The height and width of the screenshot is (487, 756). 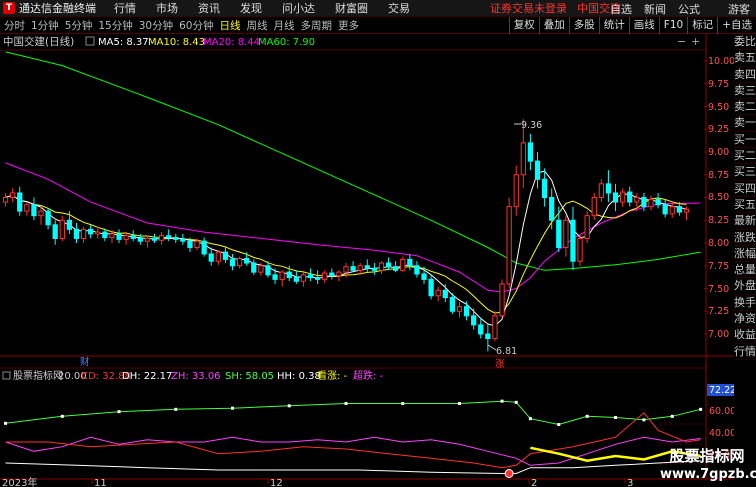 I want to click on side-item: 外盘, so click(x=745, y=286).